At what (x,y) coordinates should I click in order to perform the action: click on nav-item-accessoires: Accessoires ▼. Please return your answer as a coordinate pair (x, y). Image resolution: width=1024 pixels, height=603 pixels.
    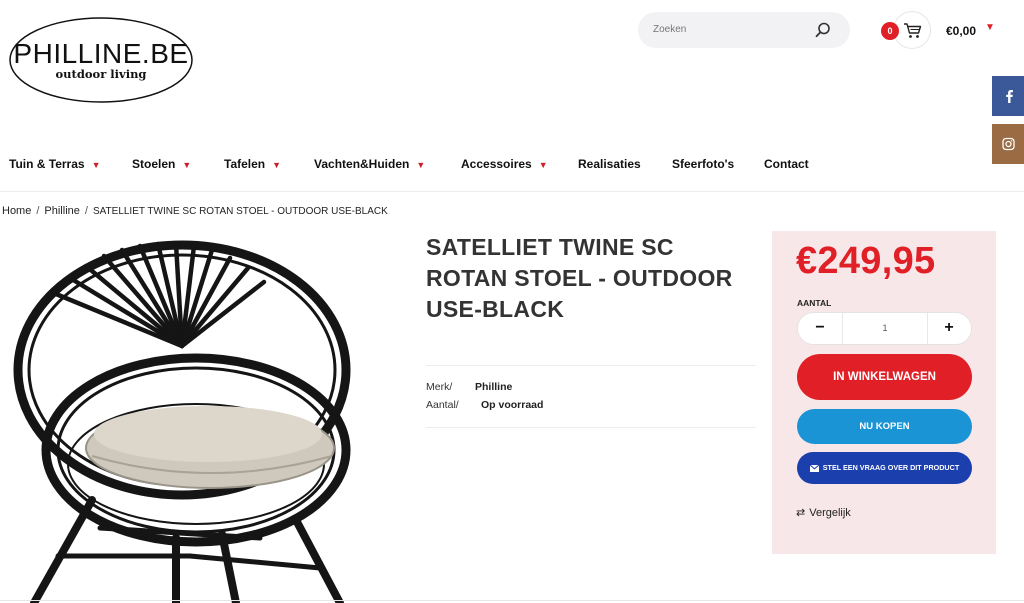
    Looking at the image, I should click on (504, 164).